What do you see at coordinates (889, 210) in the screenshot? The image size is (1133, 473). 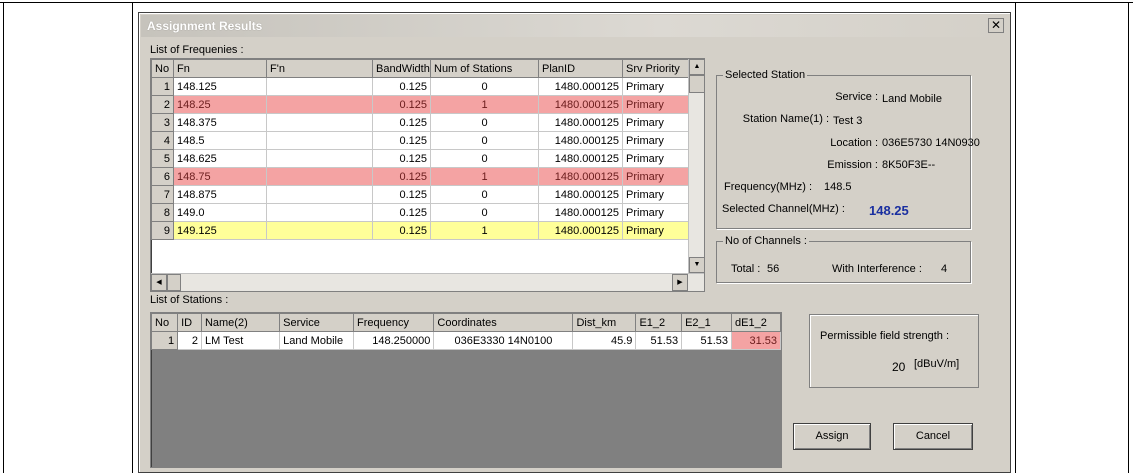 I see `selected-channel-value: 148.25` at bounding box center [889, 210].